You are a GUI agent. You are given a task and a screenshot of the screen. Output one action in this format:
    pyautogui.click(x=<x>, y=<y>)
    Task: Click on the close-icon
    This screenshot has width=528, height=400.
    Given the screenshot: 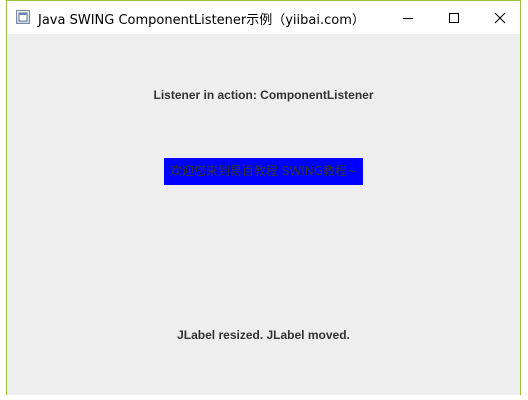 What is the action you would take?
    pyautogui.click(x=500, y=18)
    